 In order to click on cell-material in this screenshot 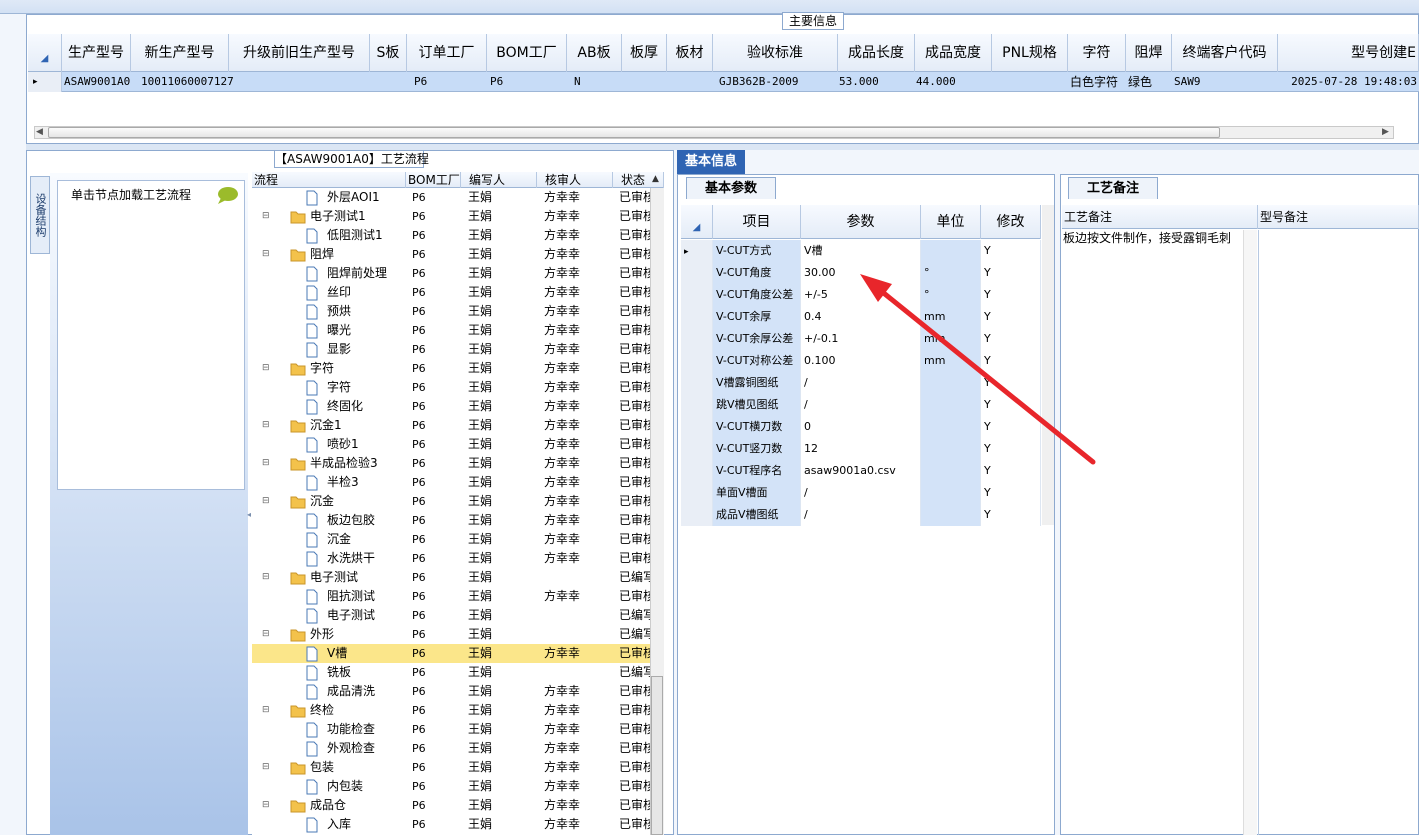, I will do `click(690, 82)`.